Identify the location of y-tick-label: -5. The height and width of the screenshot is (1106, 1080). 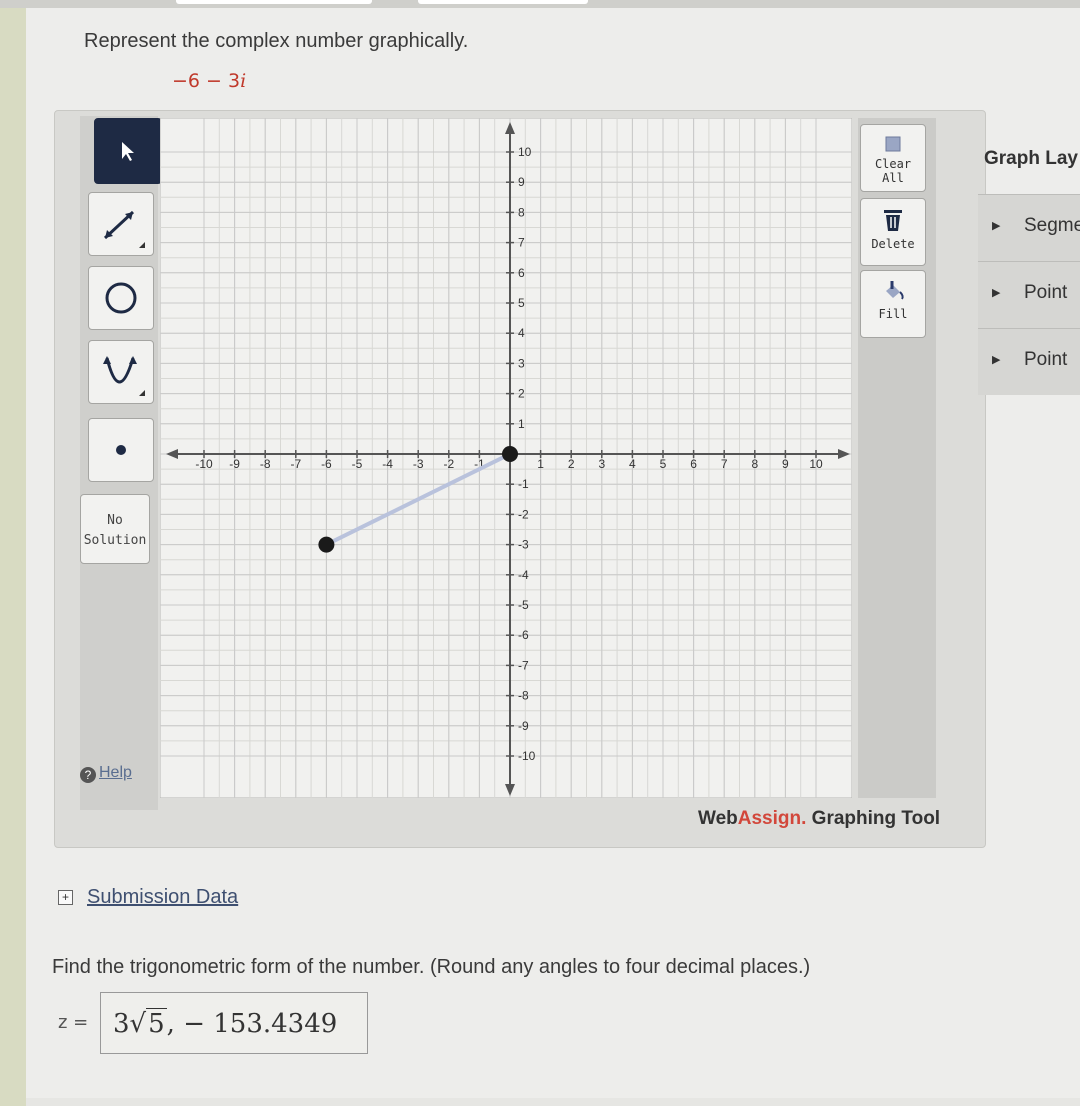
(523, 605).